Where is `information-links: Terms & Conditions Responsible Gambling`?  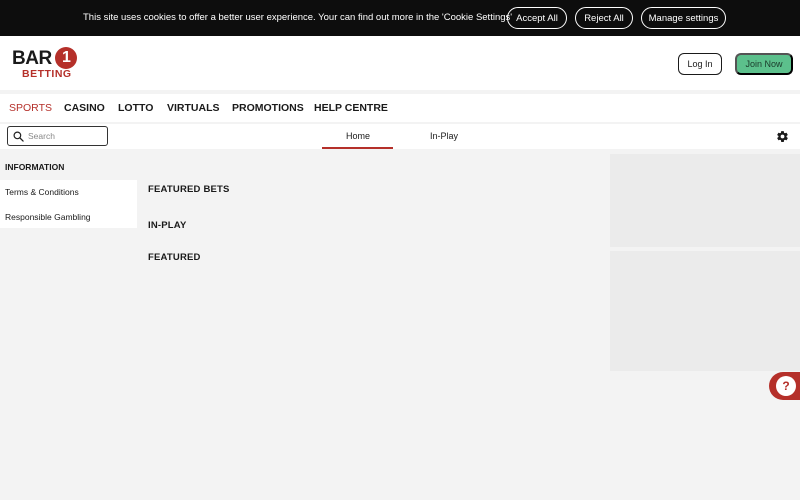
information-links: Terms & Conditions Responsible Gambling is located at coordinates (68, 204).